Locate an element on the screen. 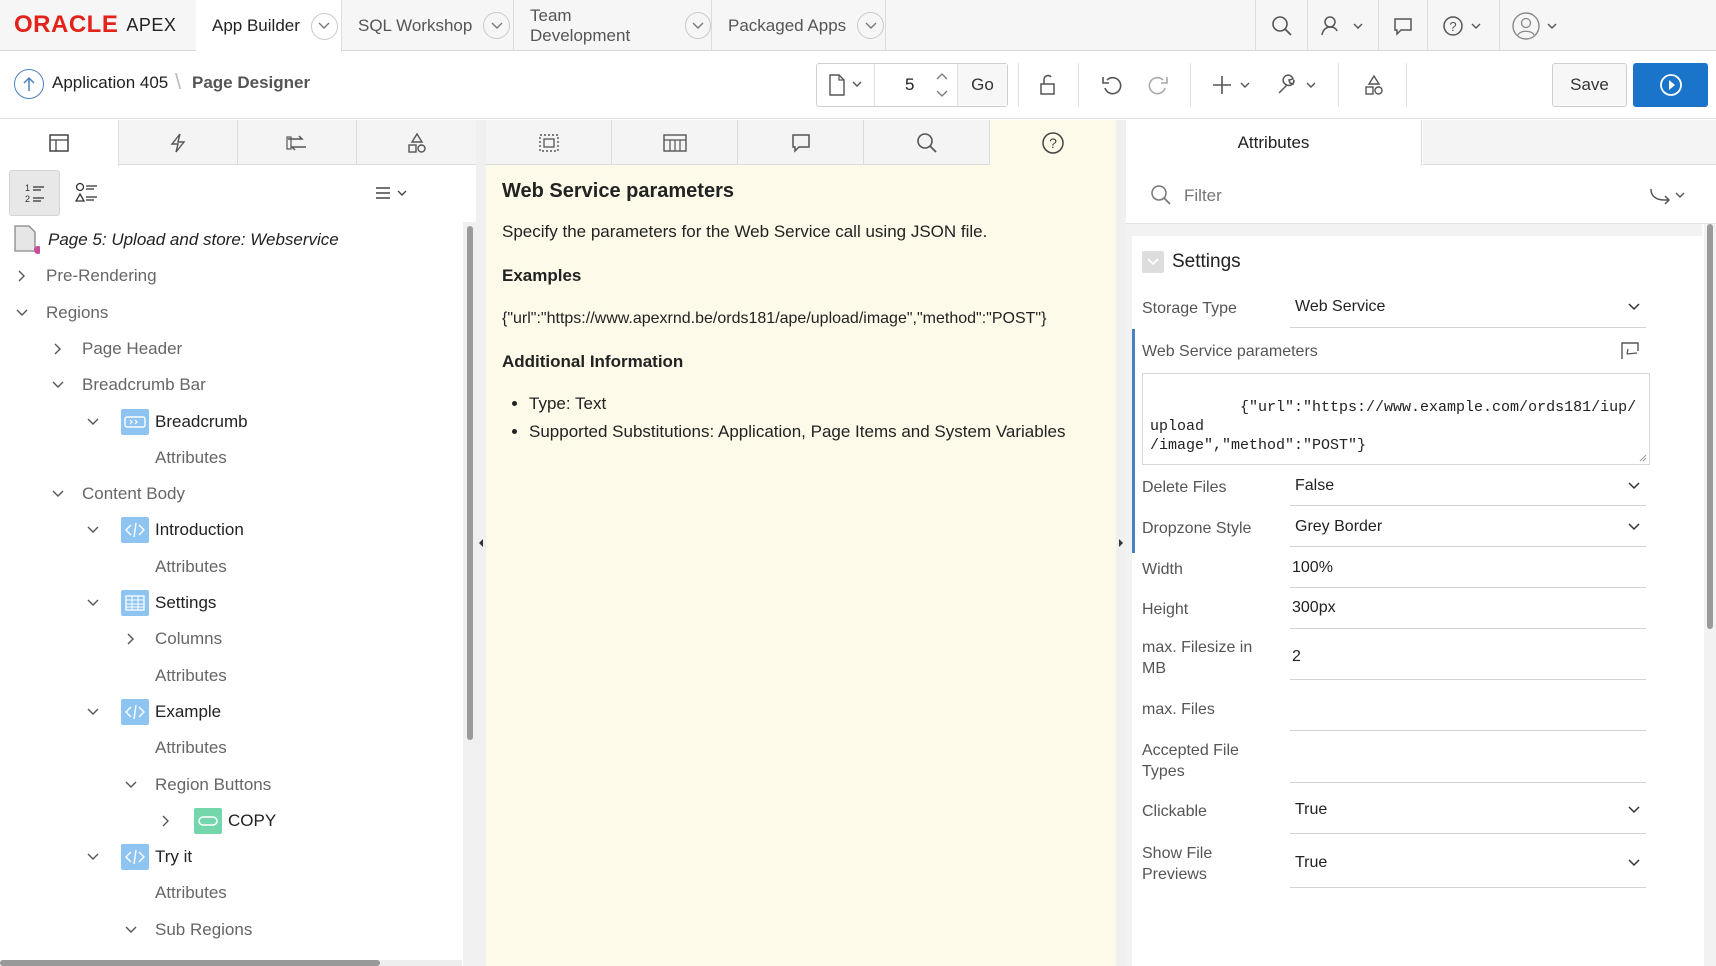 The height and width of the screenshot is (966, 1716). help-icon: ? is located at coordinates (1463, 25).